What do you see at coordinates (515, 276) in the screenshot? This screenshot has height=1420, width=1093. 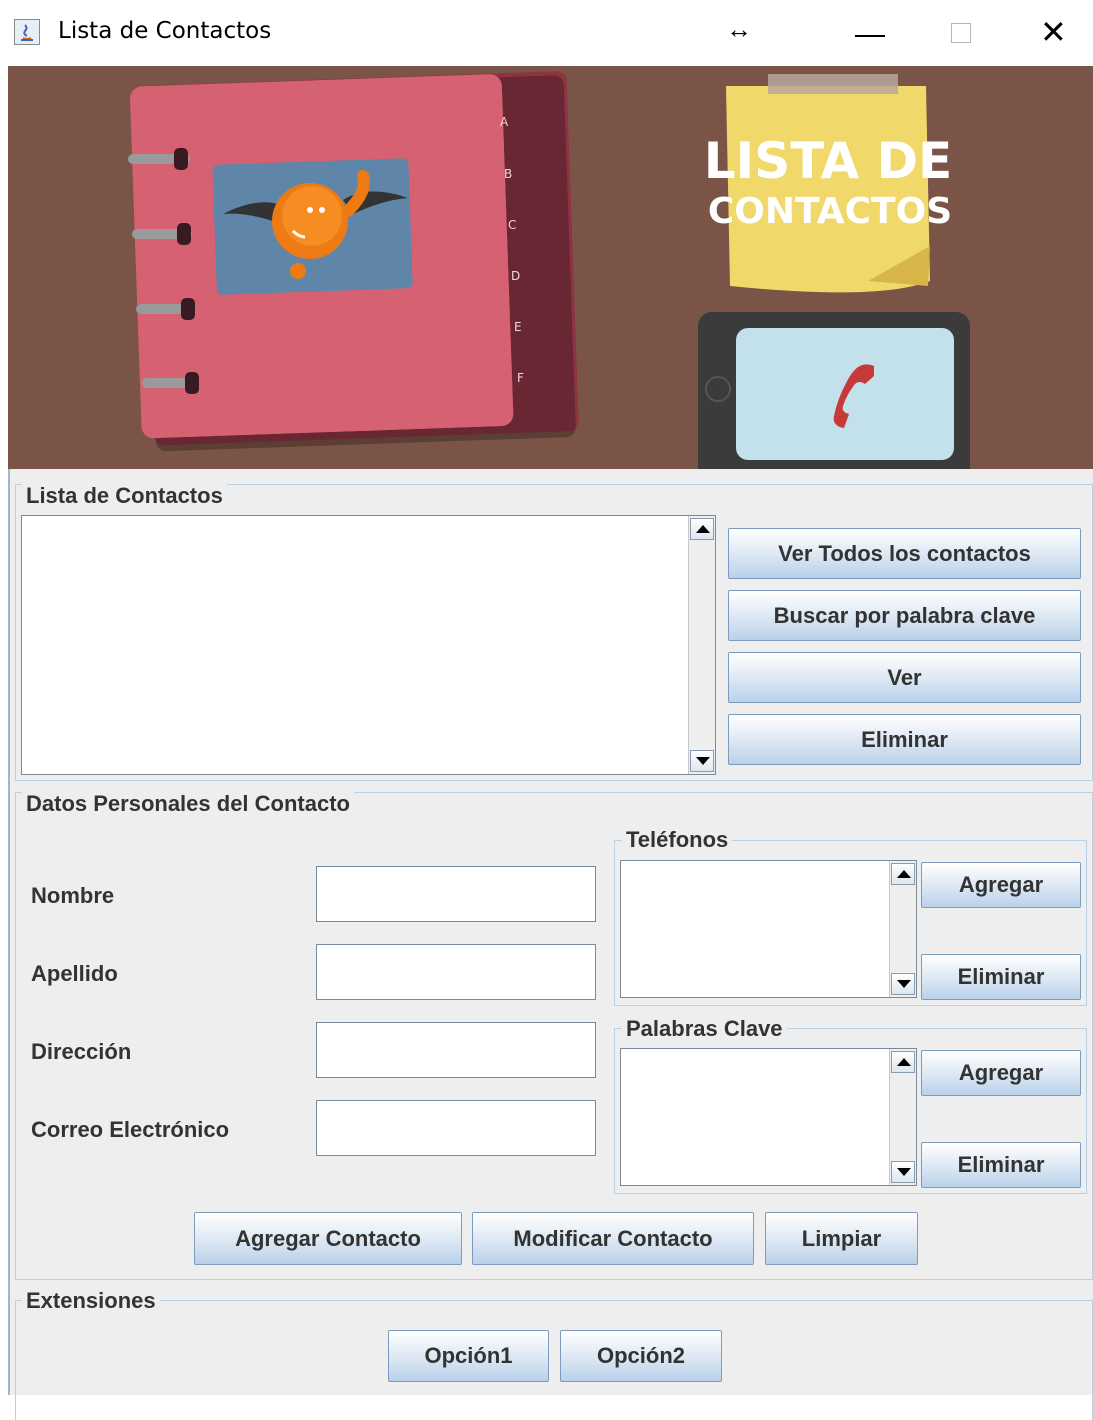 I see `banner-tab-d: D` at bounding box center [515, 276].